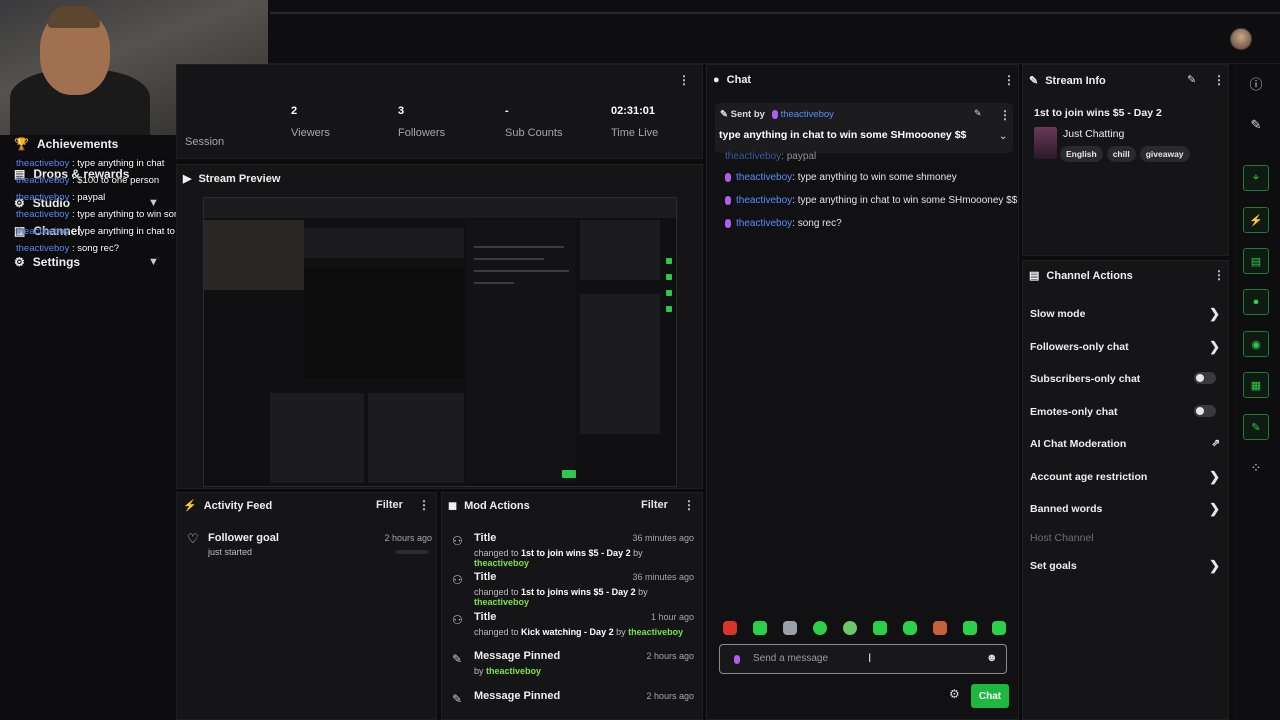 This screenshot has width=1280, height=720. Describe the element at coordinates (1062, 538) in the screenshot. I see `action-host-channel: Host Channel` at that location.